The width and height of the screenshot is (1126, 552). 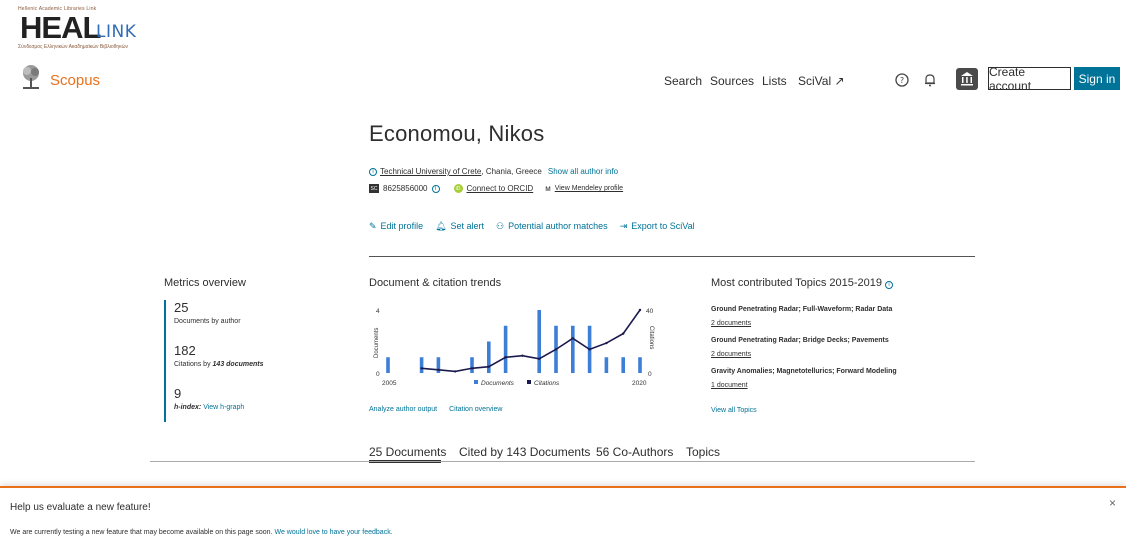 I want to click on scopus-id: 8625856000, so click(x=405, y=188).